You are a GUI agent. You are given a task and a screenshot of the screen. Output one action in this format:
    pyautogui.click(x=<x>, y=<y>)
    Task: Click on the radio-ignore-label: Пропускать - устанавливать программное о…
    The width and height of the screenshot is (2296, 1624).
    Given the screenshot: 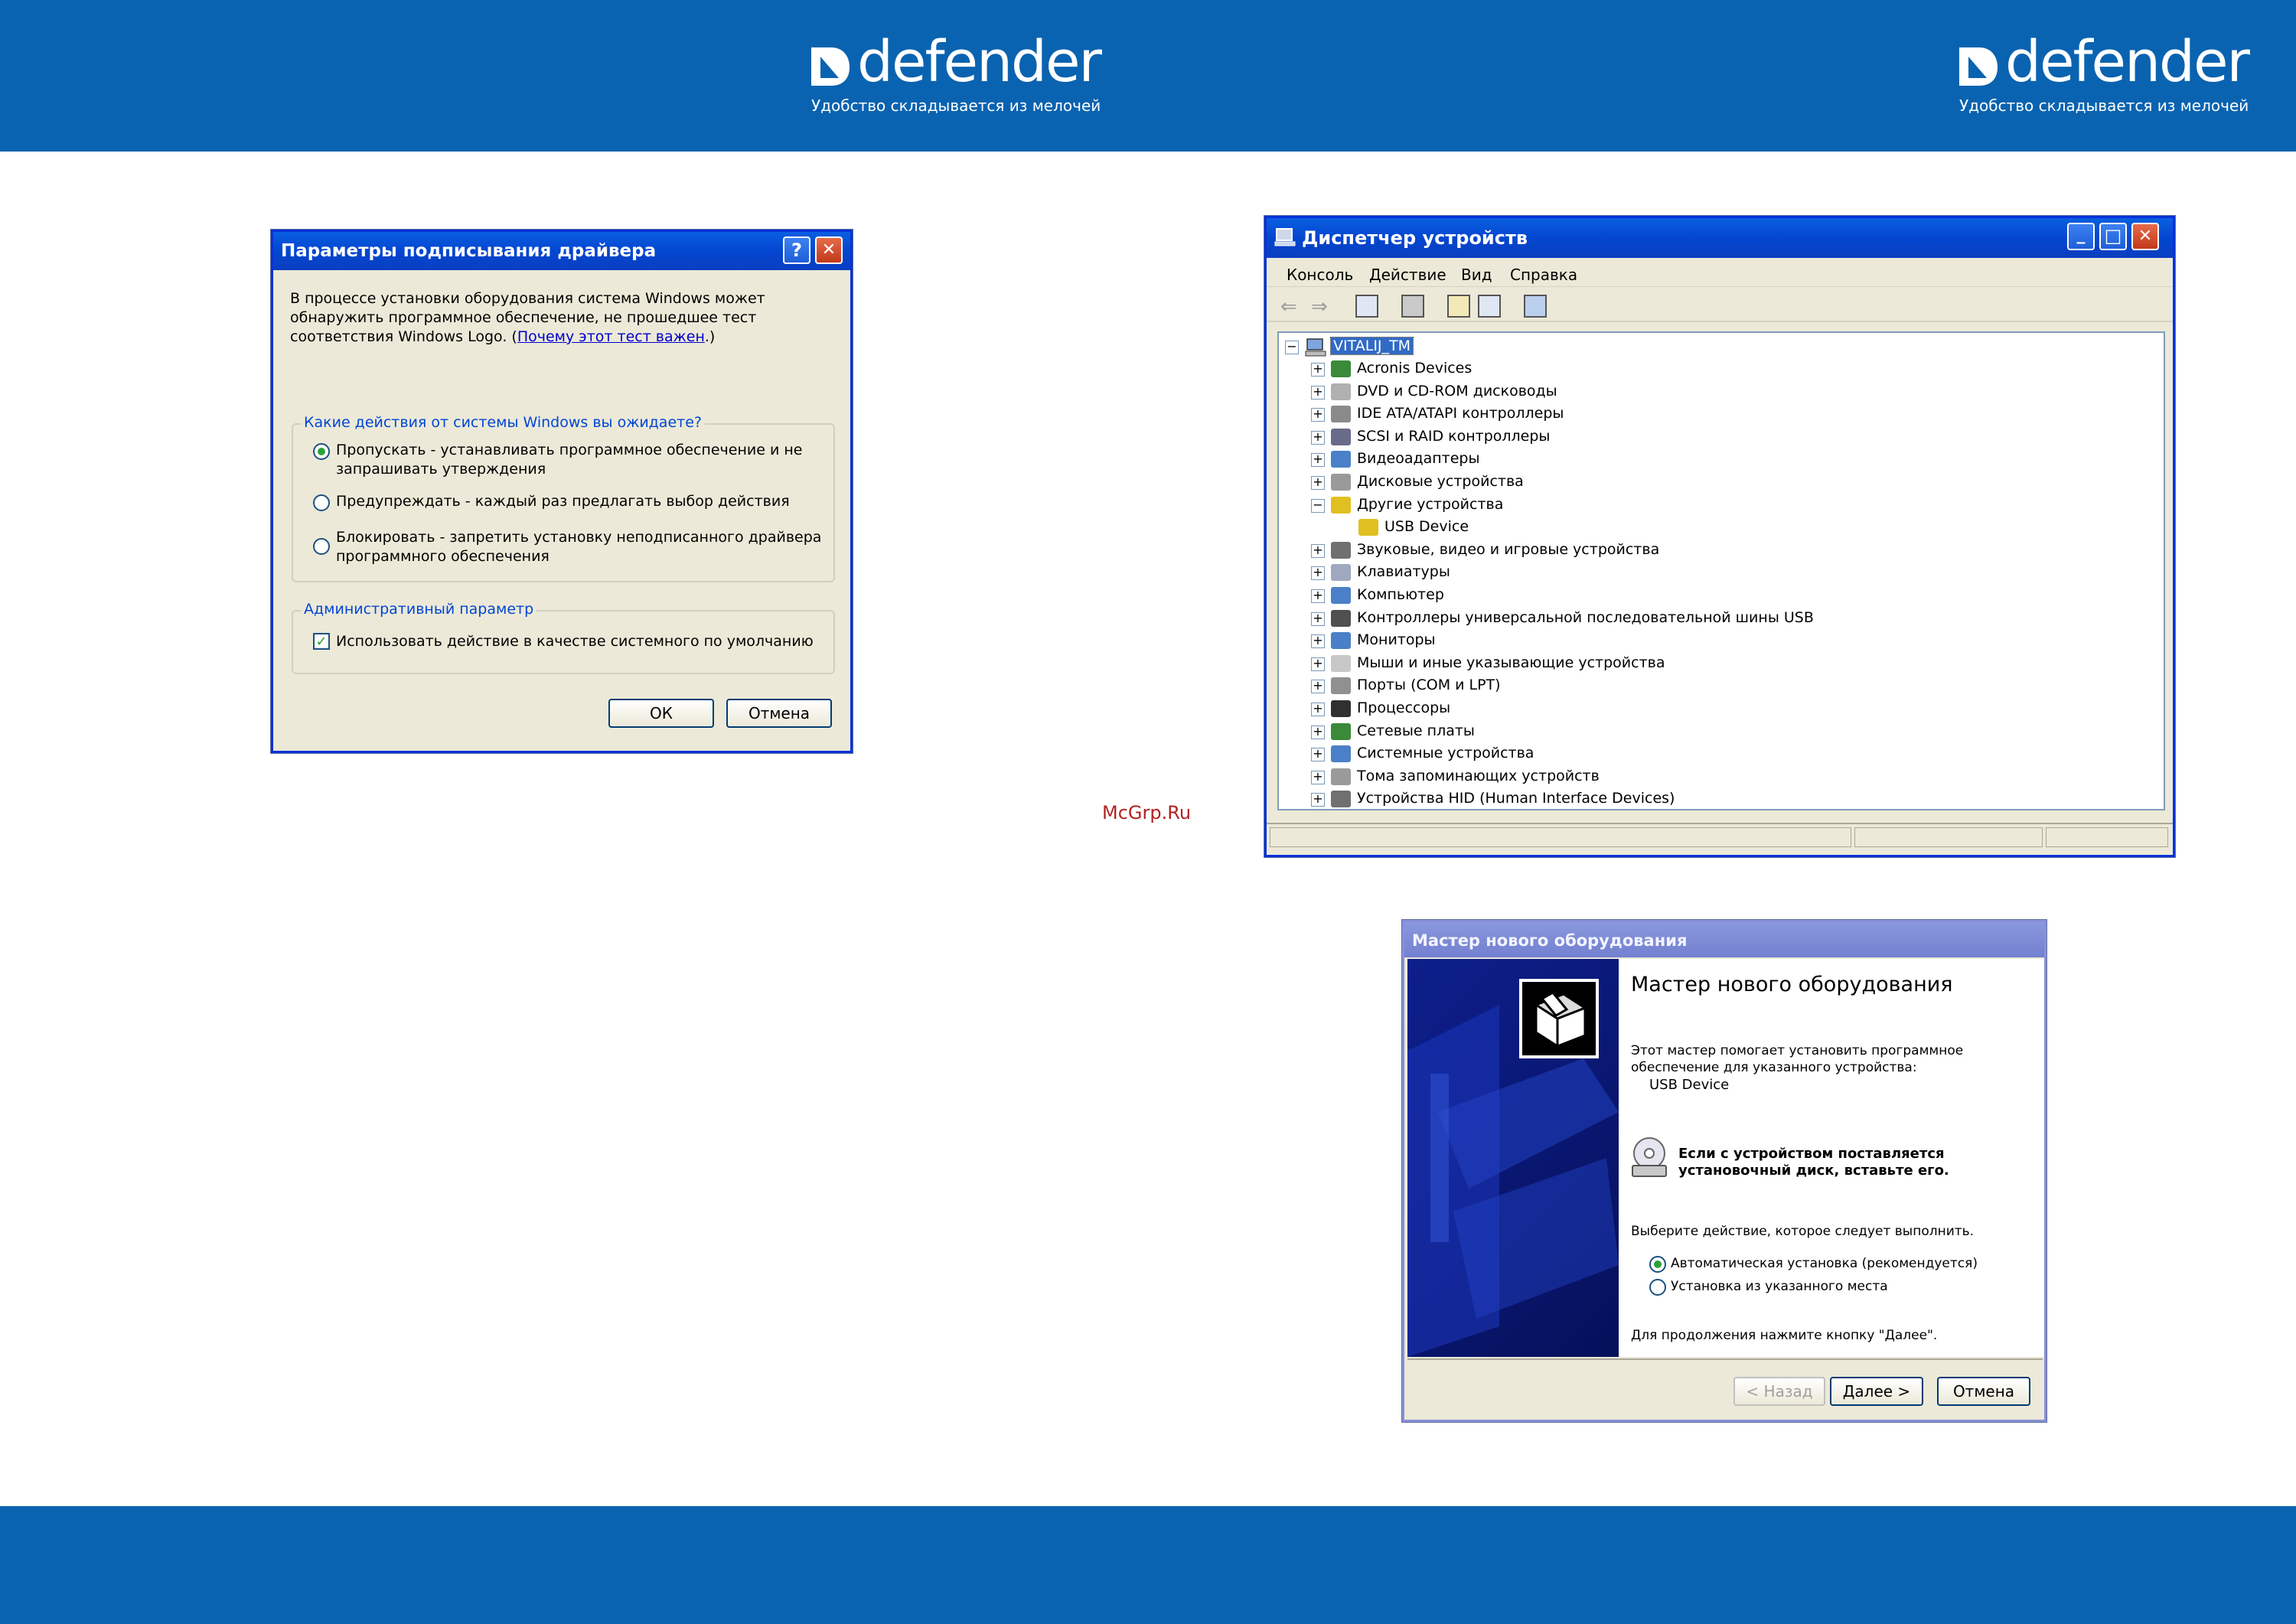 What is the action you would take?
    pyautogui.click(x=569, y=450)
    